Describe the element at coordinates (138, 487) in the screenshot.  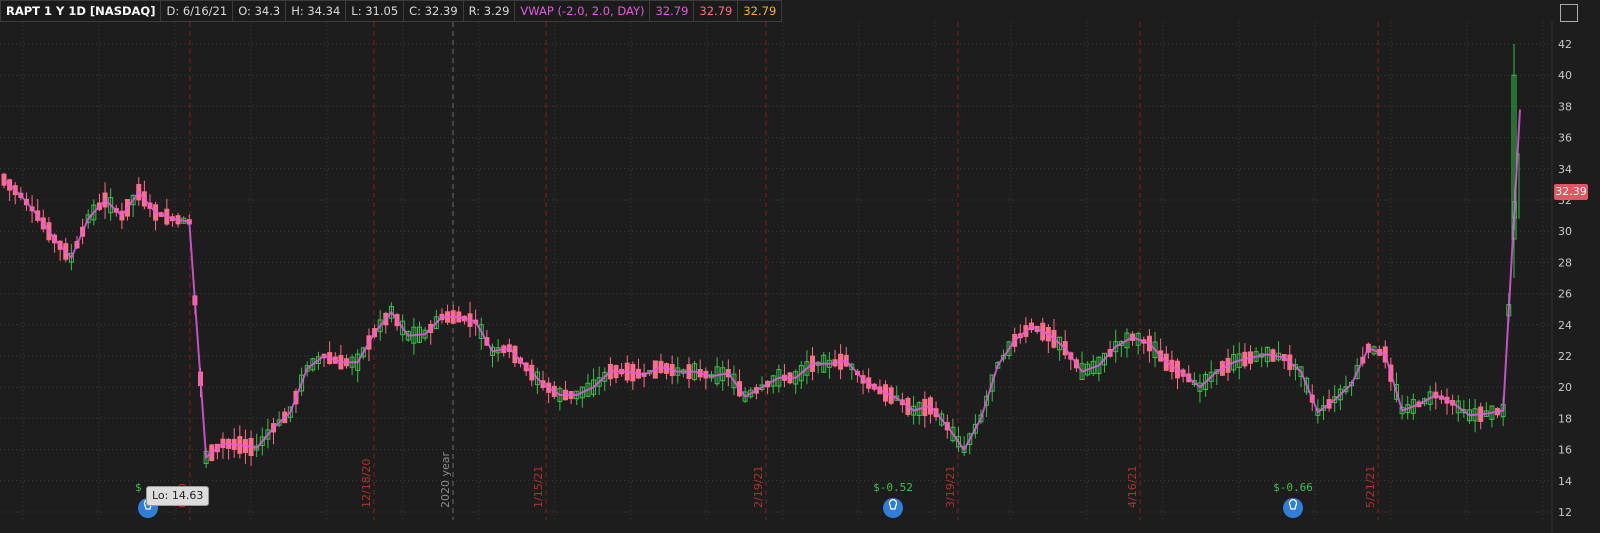
I see `earnings-label: $` at that location.